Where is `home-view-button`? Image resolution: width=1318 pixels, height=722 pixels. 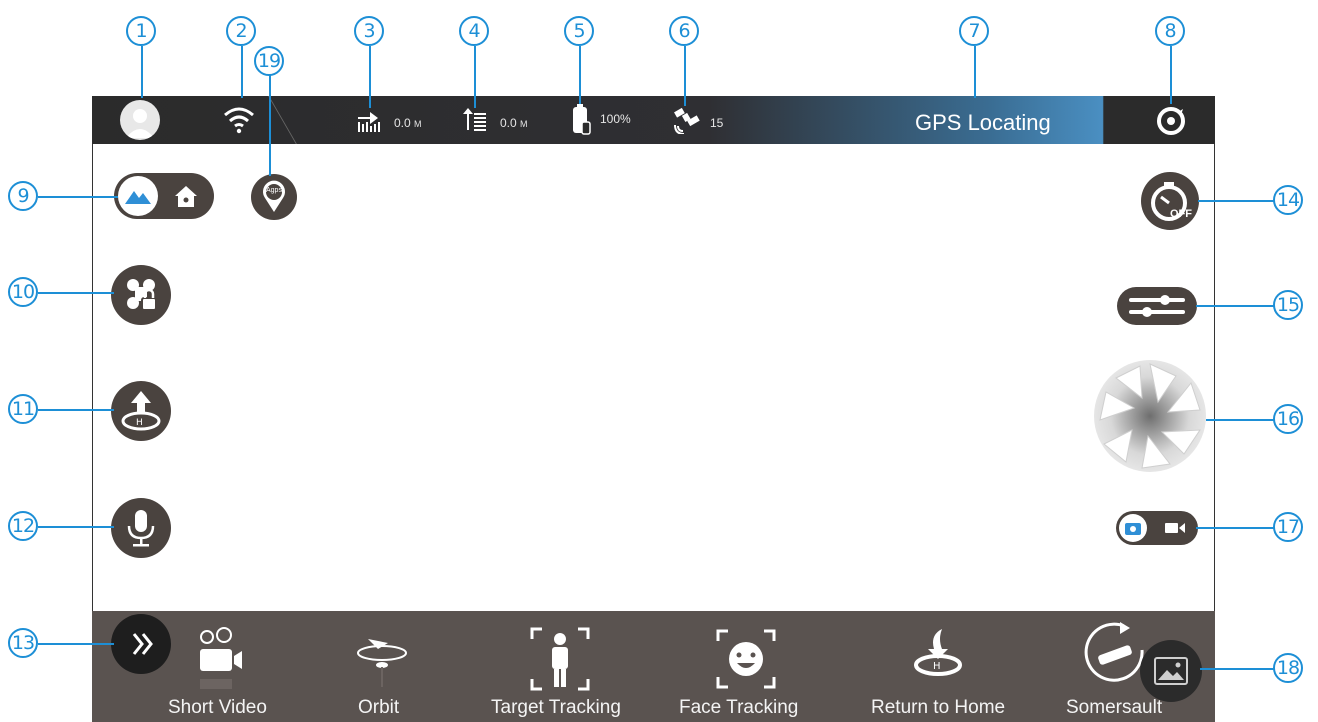
home-view-button is located at coordinates (186, 196).